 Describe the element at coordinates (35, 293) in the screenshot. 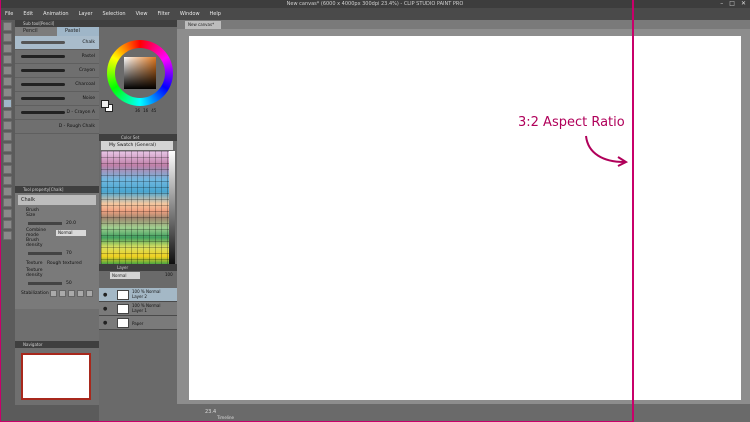

I see `stabilization-label: Stabilization` at that location.